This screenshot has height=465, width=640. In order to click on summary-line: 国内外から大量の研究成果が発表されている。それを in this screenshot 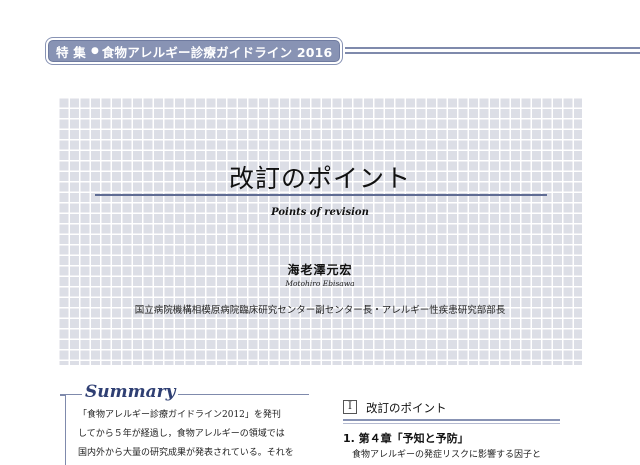, I will do `click(186, 453)`.